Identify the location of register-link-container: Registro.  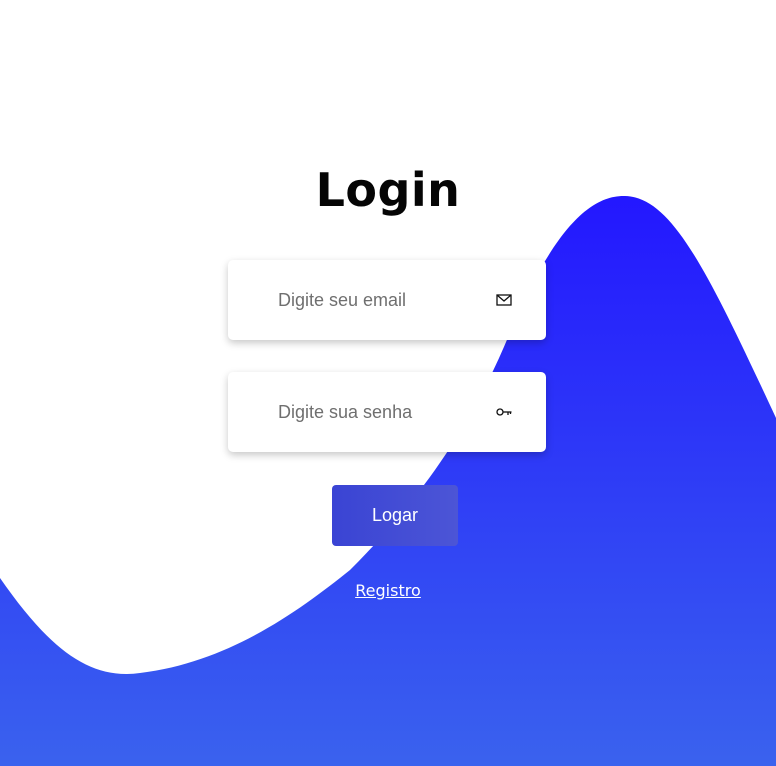
(388, 591).